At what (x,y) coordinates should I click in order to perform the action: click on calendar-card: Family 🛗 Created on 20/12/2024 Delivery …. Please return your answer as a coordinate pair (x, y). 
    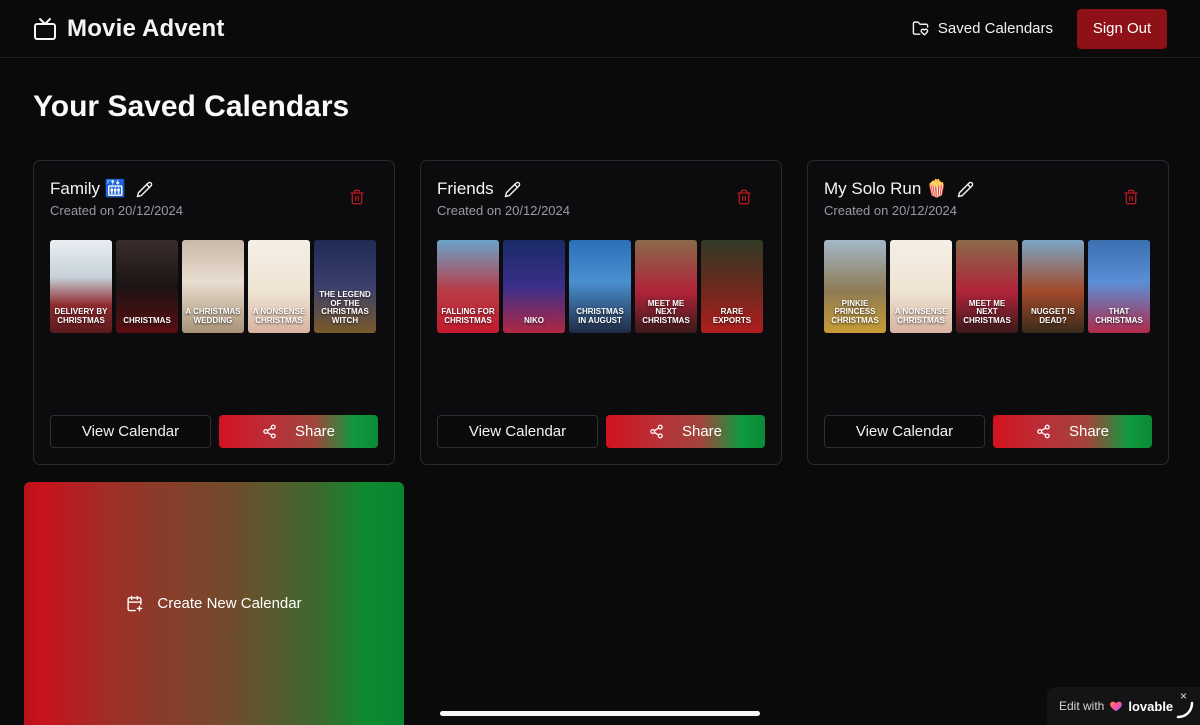
    Looking at the image, I should click on (214, 312).